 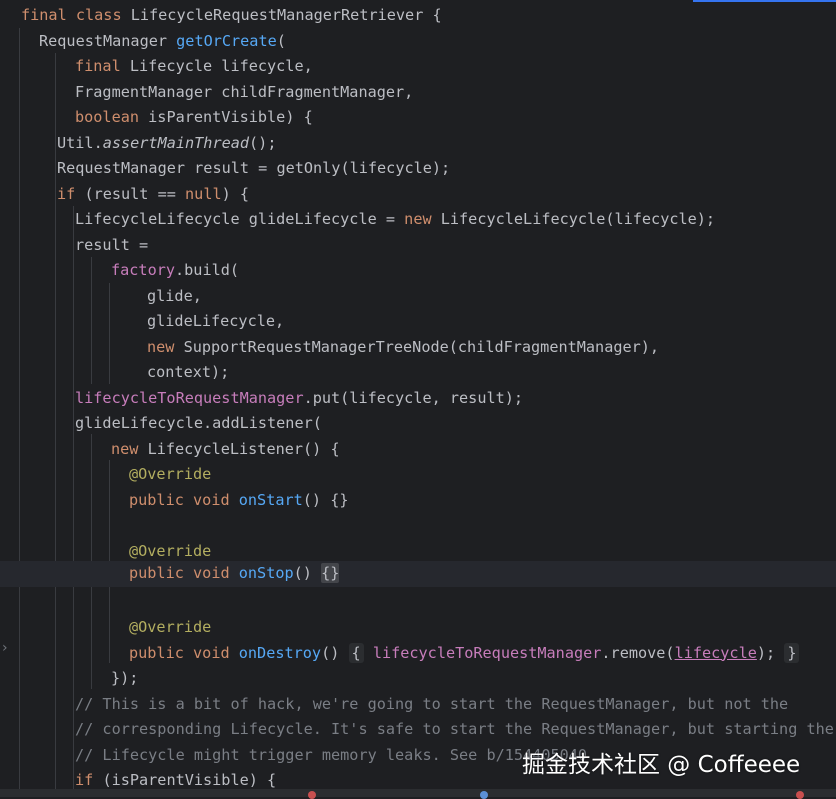 I want to click on code-line: if (result == null) {, so click(x=418, y=195).